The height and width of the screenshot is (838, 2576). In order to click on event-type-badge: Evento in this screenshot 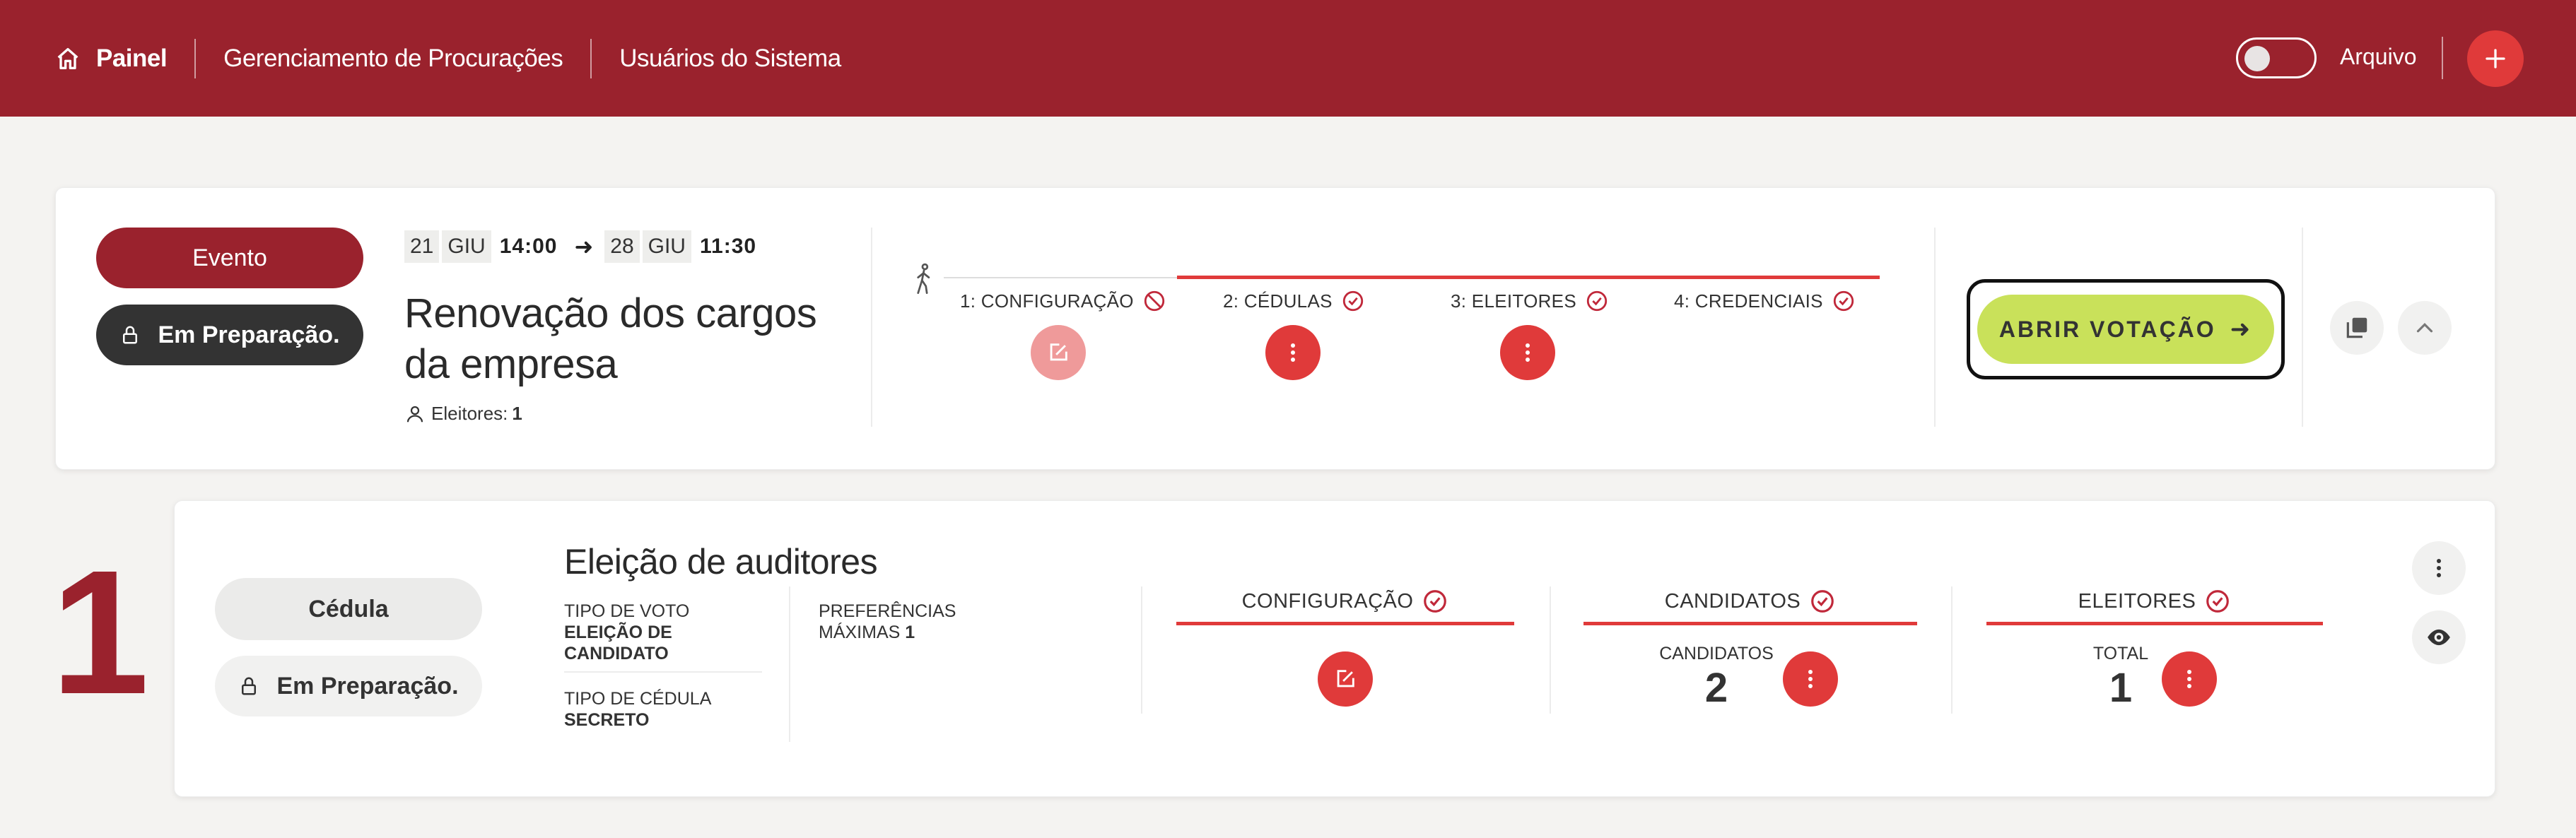, I will do `click(230, 258)`.